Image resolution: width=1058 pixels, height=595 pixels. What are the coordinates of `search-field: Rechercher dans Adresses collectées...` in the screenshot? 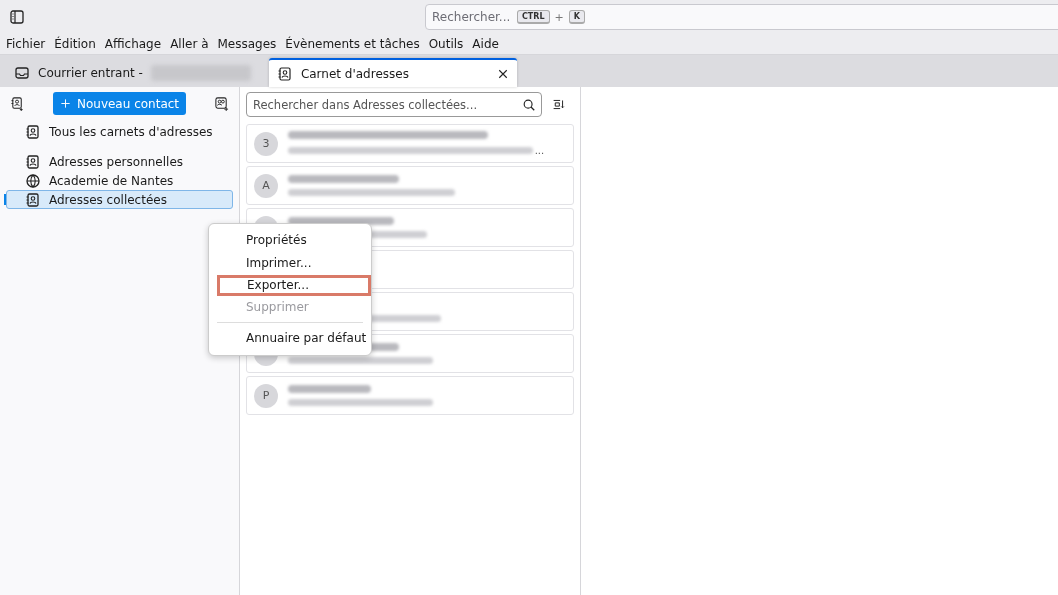 It's located at (394, 104).